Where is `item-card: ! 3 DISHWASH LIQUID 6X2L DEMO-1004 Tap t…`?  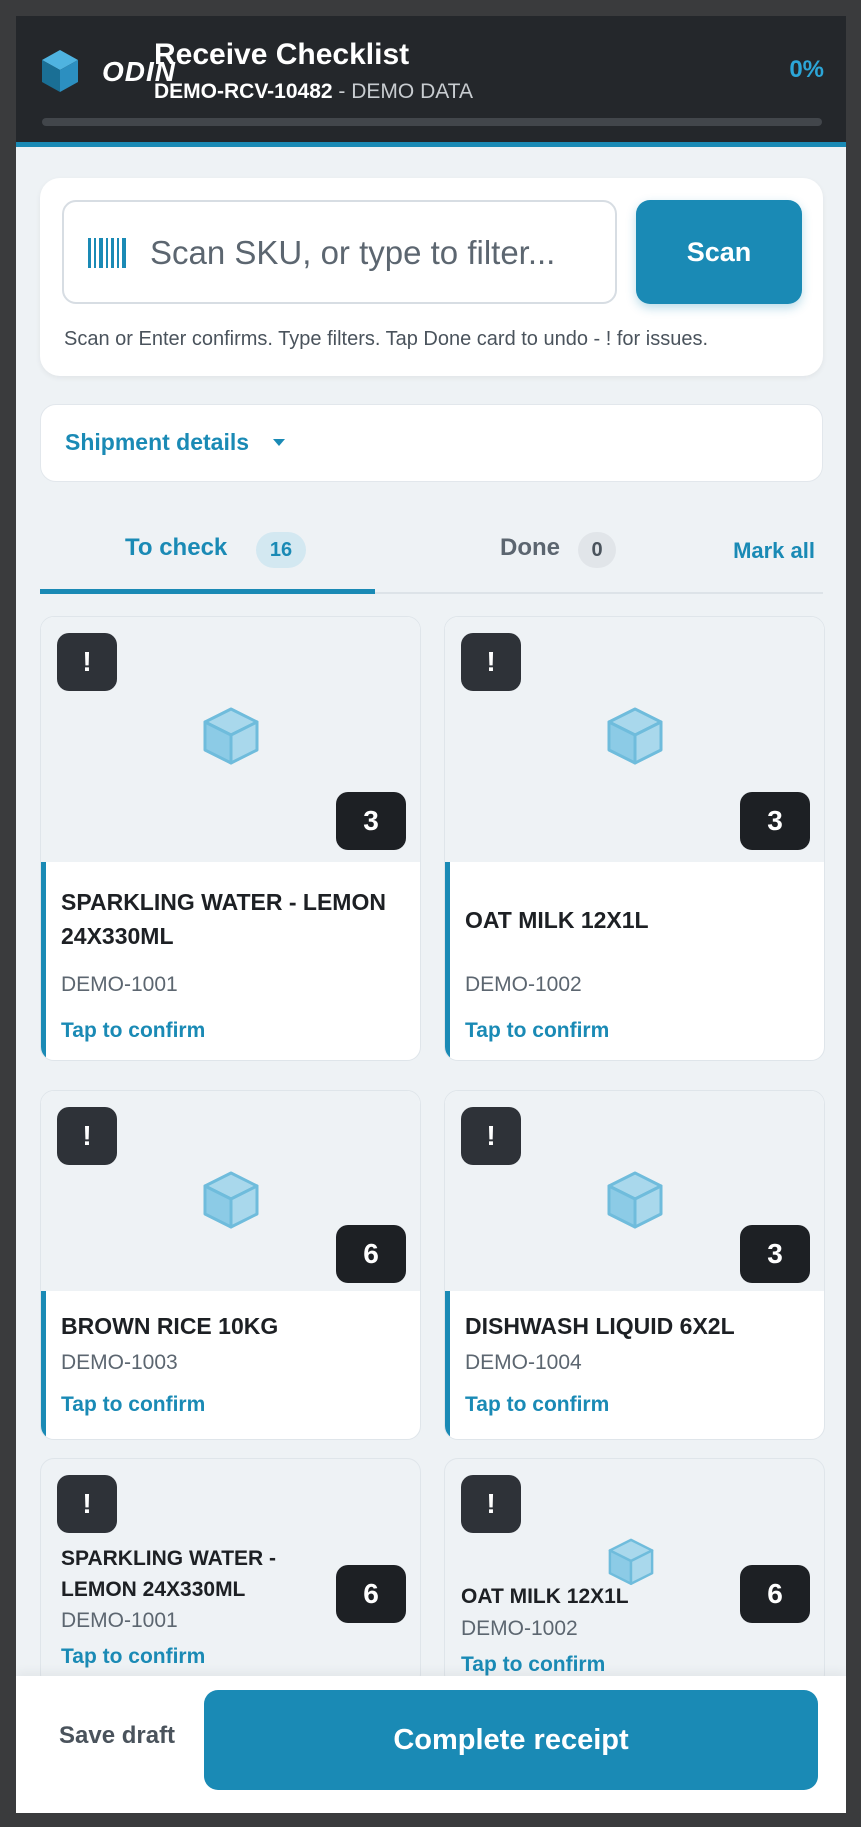 item-card: ! 3 DISHWASH LIQUID 6X2L DEMO-1004 Tap t… is located at coordinates (634, 1265).